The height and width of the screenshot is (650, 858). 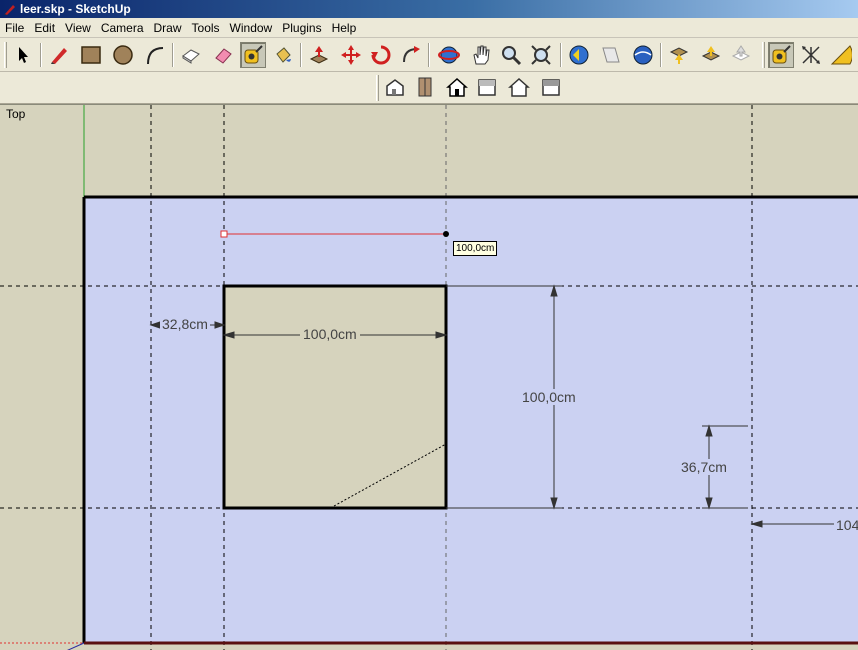 I want to click on next-view-icon, so click(x=611, y=55).